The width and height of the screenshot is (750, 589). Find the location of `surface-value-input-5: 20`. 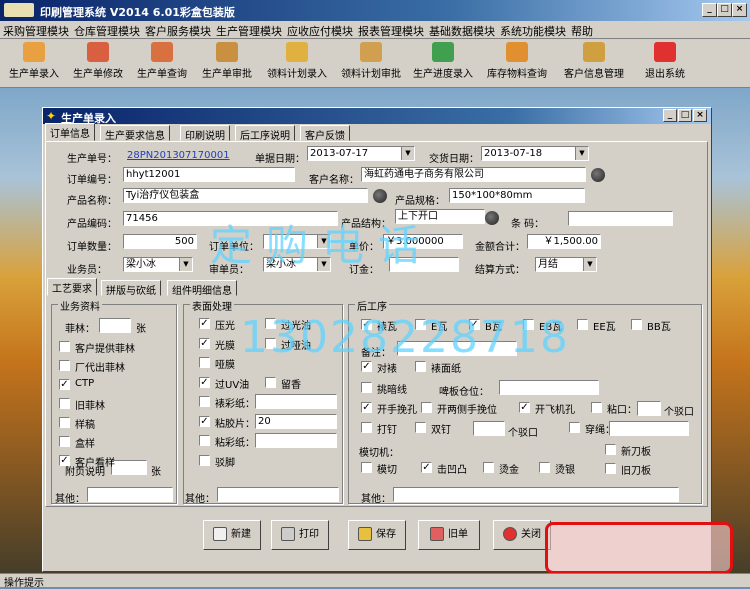

surface-value-input-5: 20 is located at coordinates (296, 421).